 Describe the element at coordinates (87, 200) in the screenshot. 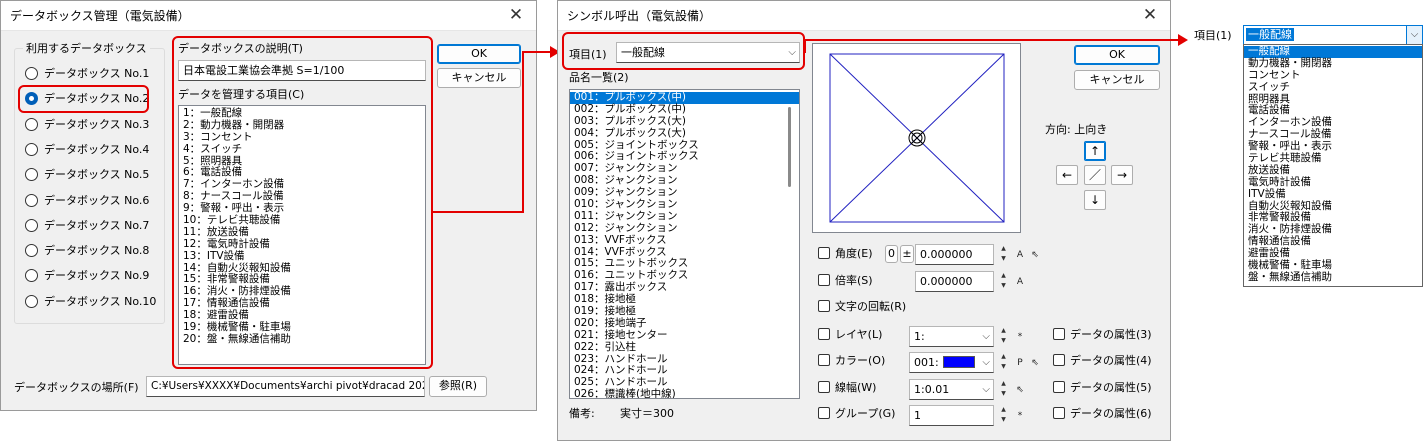

I see `databox-radio-6: データボックス No.6` at that location.